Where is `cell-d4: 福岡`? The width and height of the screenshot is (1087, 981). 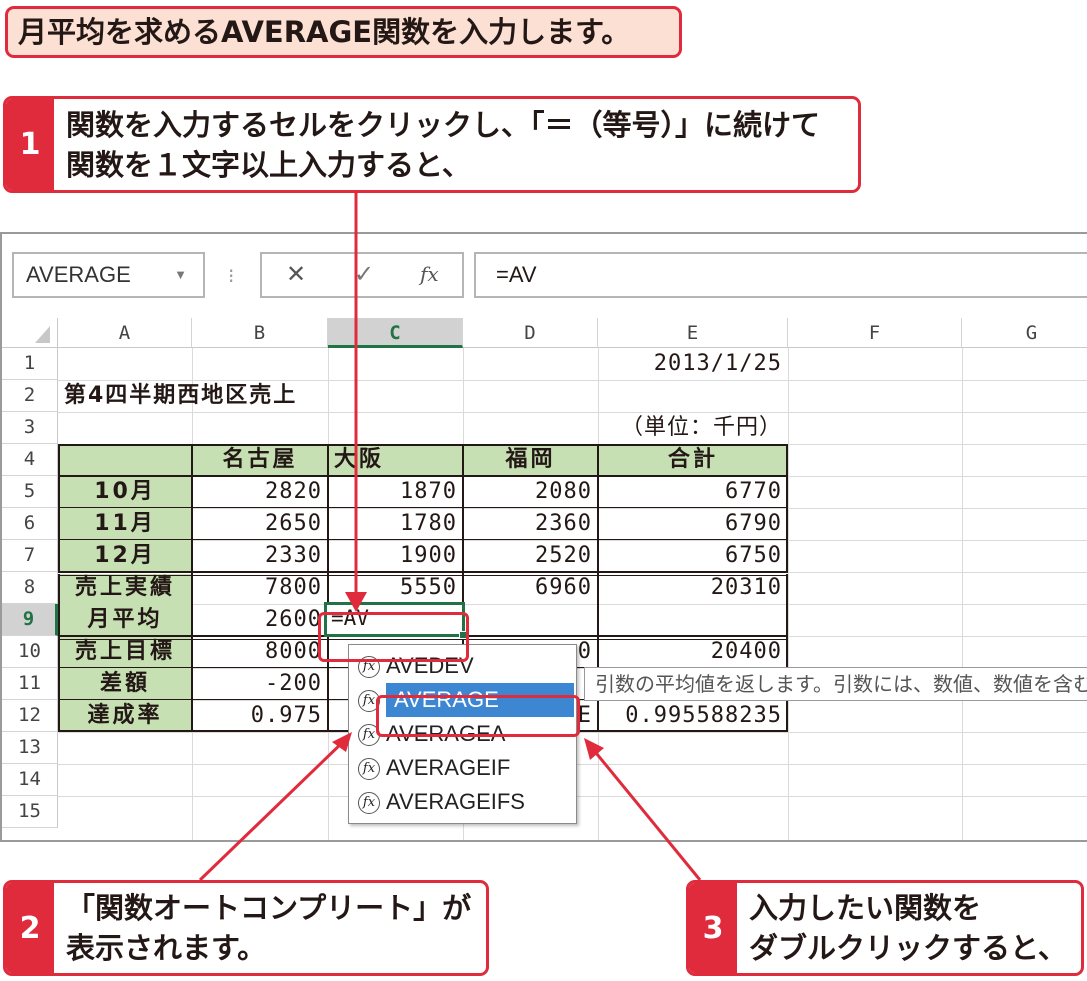 cell-d4: 福岡 is located at coordinates (530, 460).